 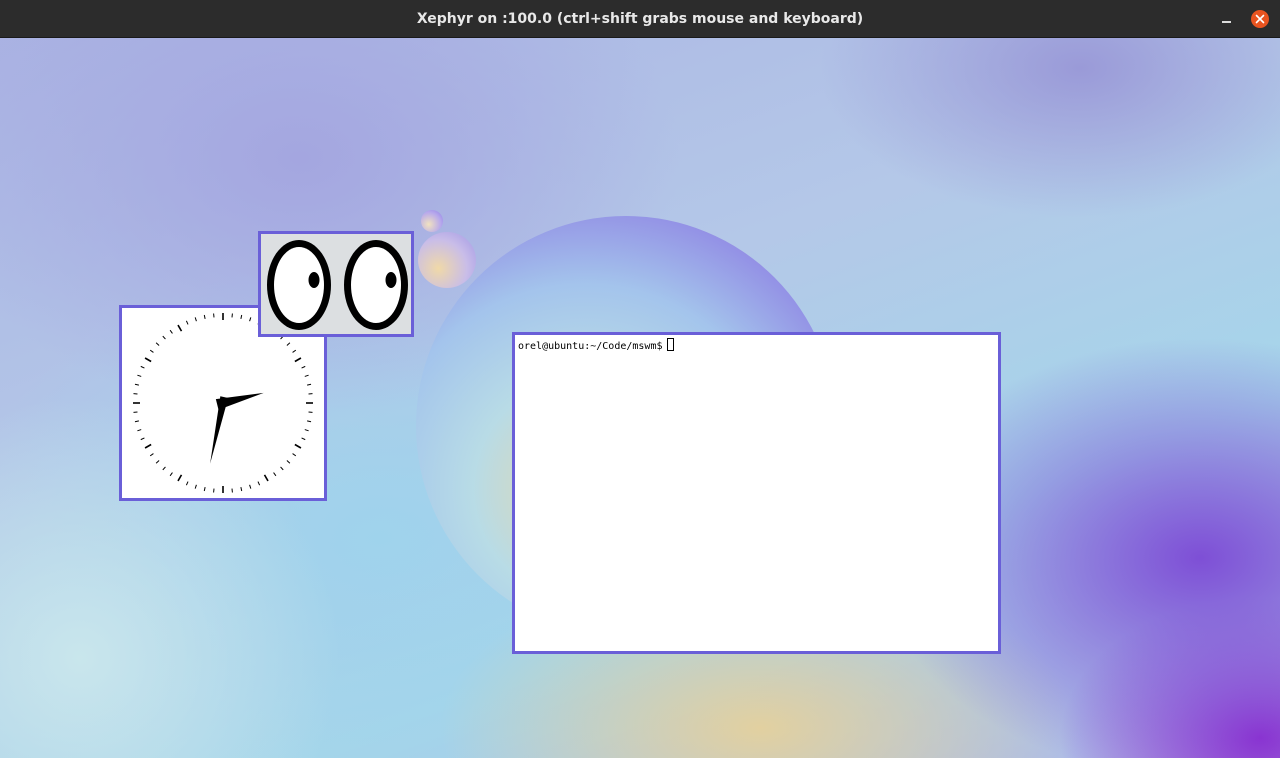 What do you see at coordinates (670, 344) in the screenshot?
I see `block-cursor-icon` at bounding box center [670, 344].